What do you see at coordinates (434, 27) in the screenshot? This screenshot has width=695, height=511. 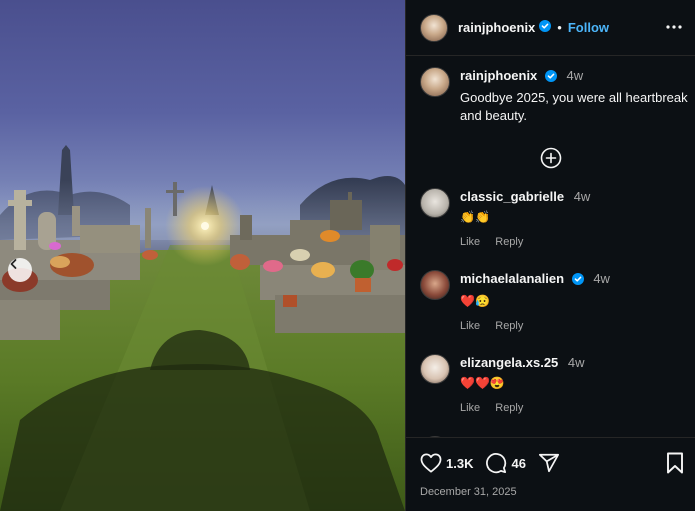 I see `author-avatar` at bounding box center [434, 27].